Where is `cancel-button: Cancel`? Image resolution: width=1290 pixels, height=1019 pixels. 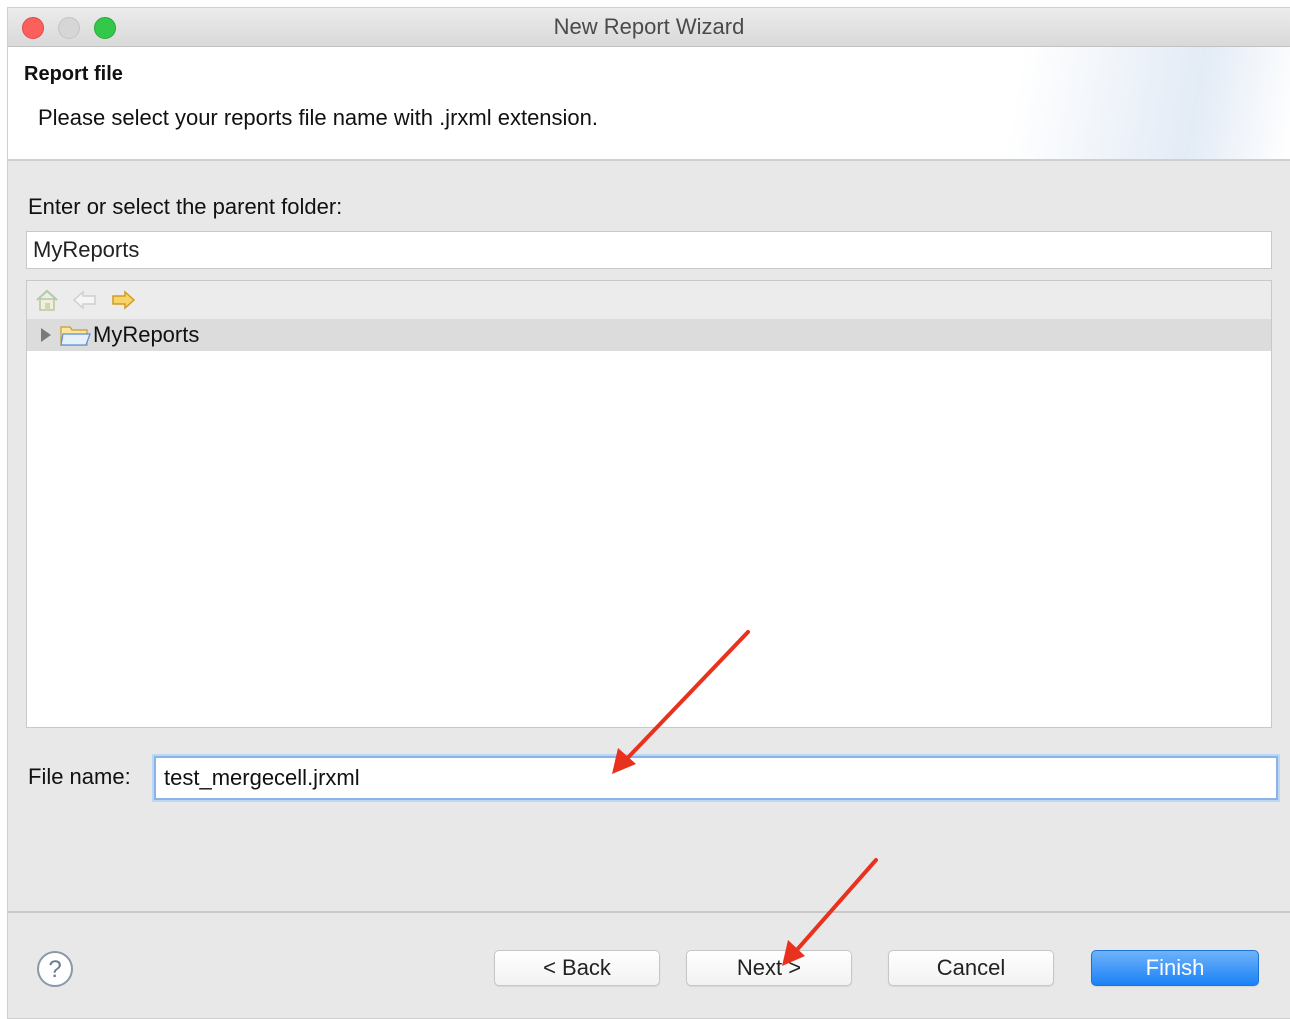 cancel-button: Cancel is located at coordinates (971, 968).